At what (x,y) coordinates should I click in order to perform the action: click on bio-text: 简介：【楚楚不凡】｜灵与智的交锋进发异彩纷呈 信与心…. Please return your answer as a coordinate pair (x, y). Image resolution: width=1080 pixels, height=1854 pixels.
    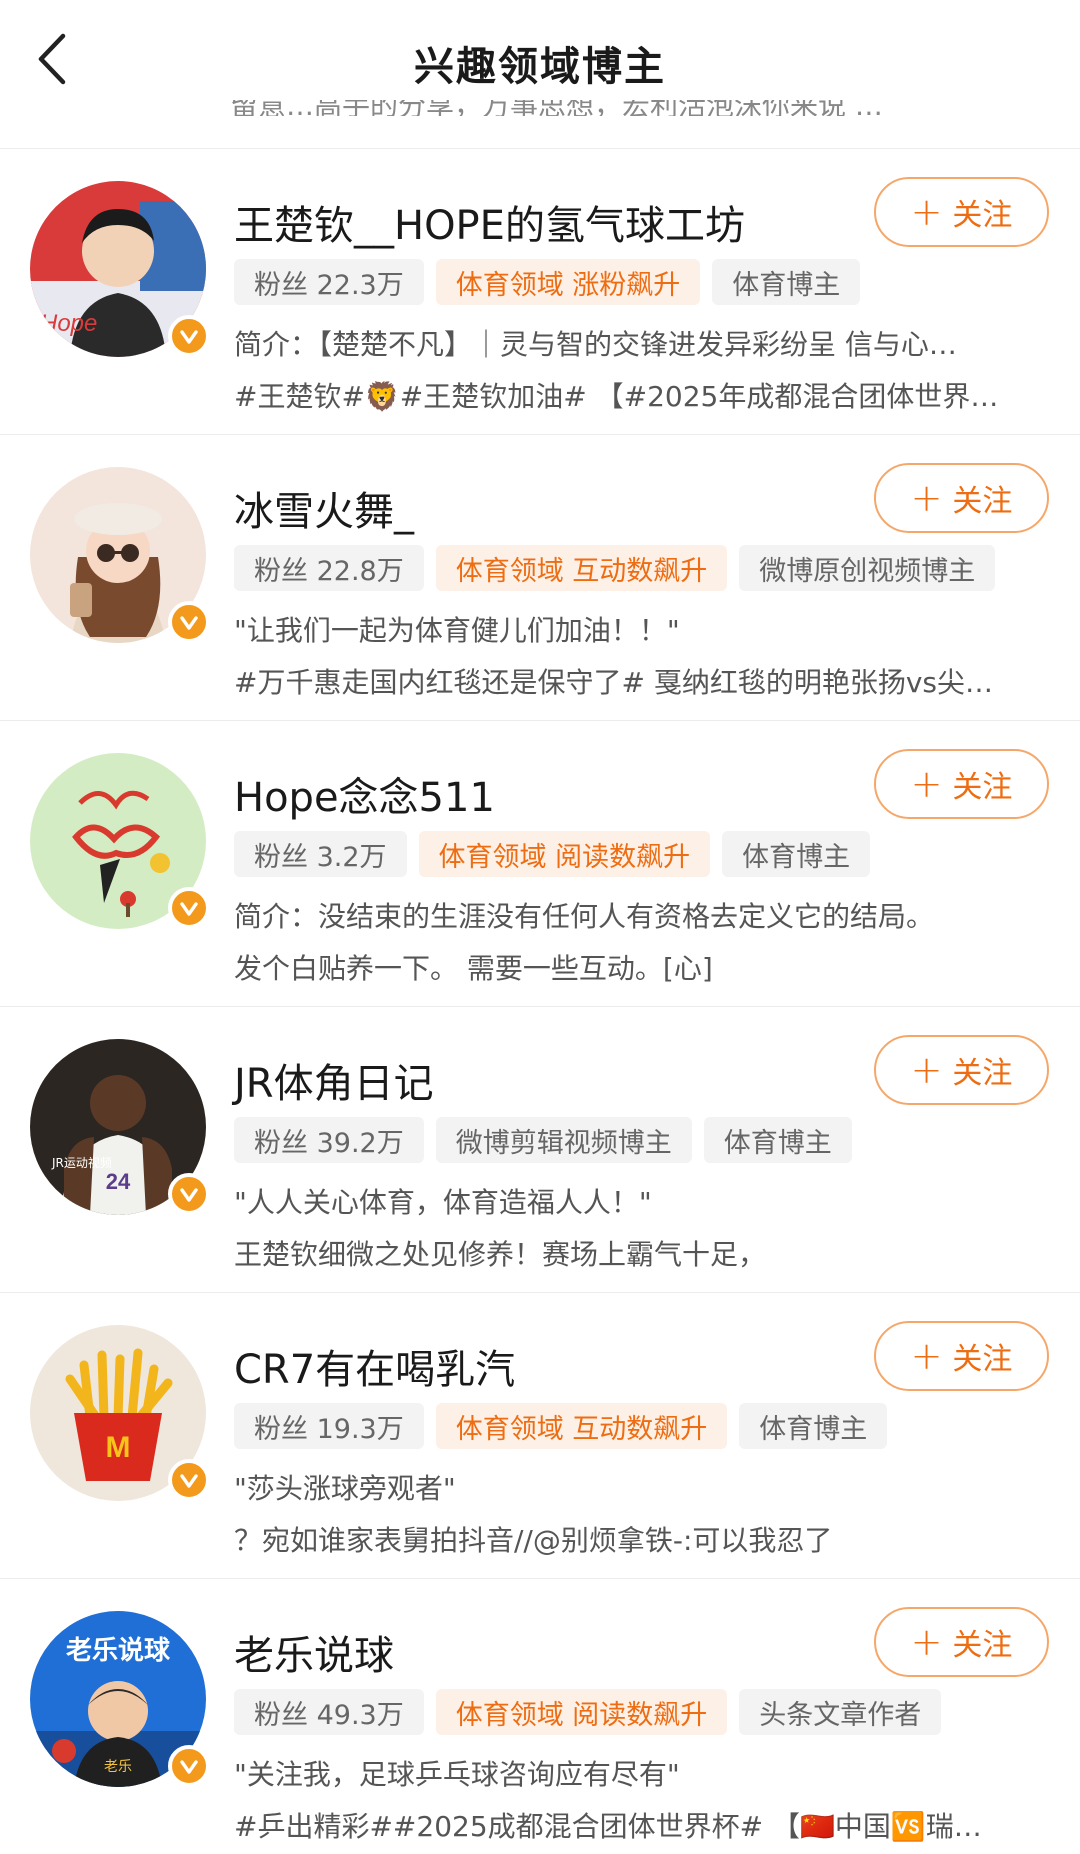
    Looking at the image, I should click on (595, 344).